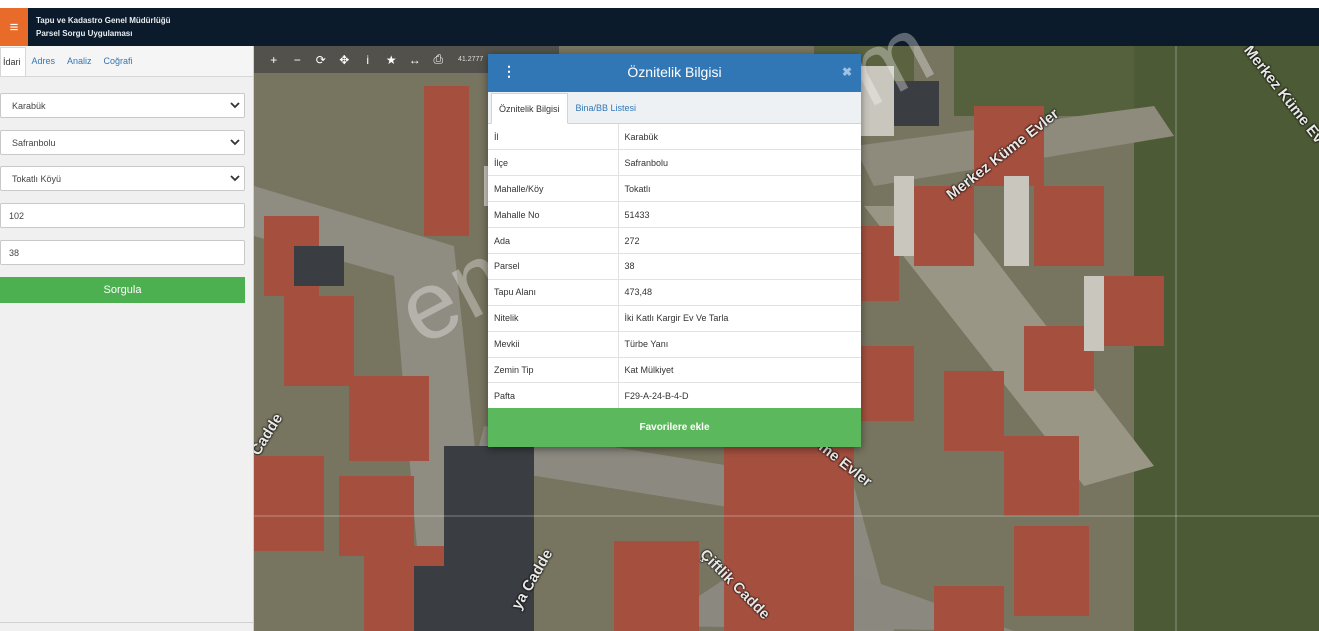  What do you see at coordinates (553, 318) in the screenshot?
I see `attribute-key: Nitelik` at bounding box center [553, 318].